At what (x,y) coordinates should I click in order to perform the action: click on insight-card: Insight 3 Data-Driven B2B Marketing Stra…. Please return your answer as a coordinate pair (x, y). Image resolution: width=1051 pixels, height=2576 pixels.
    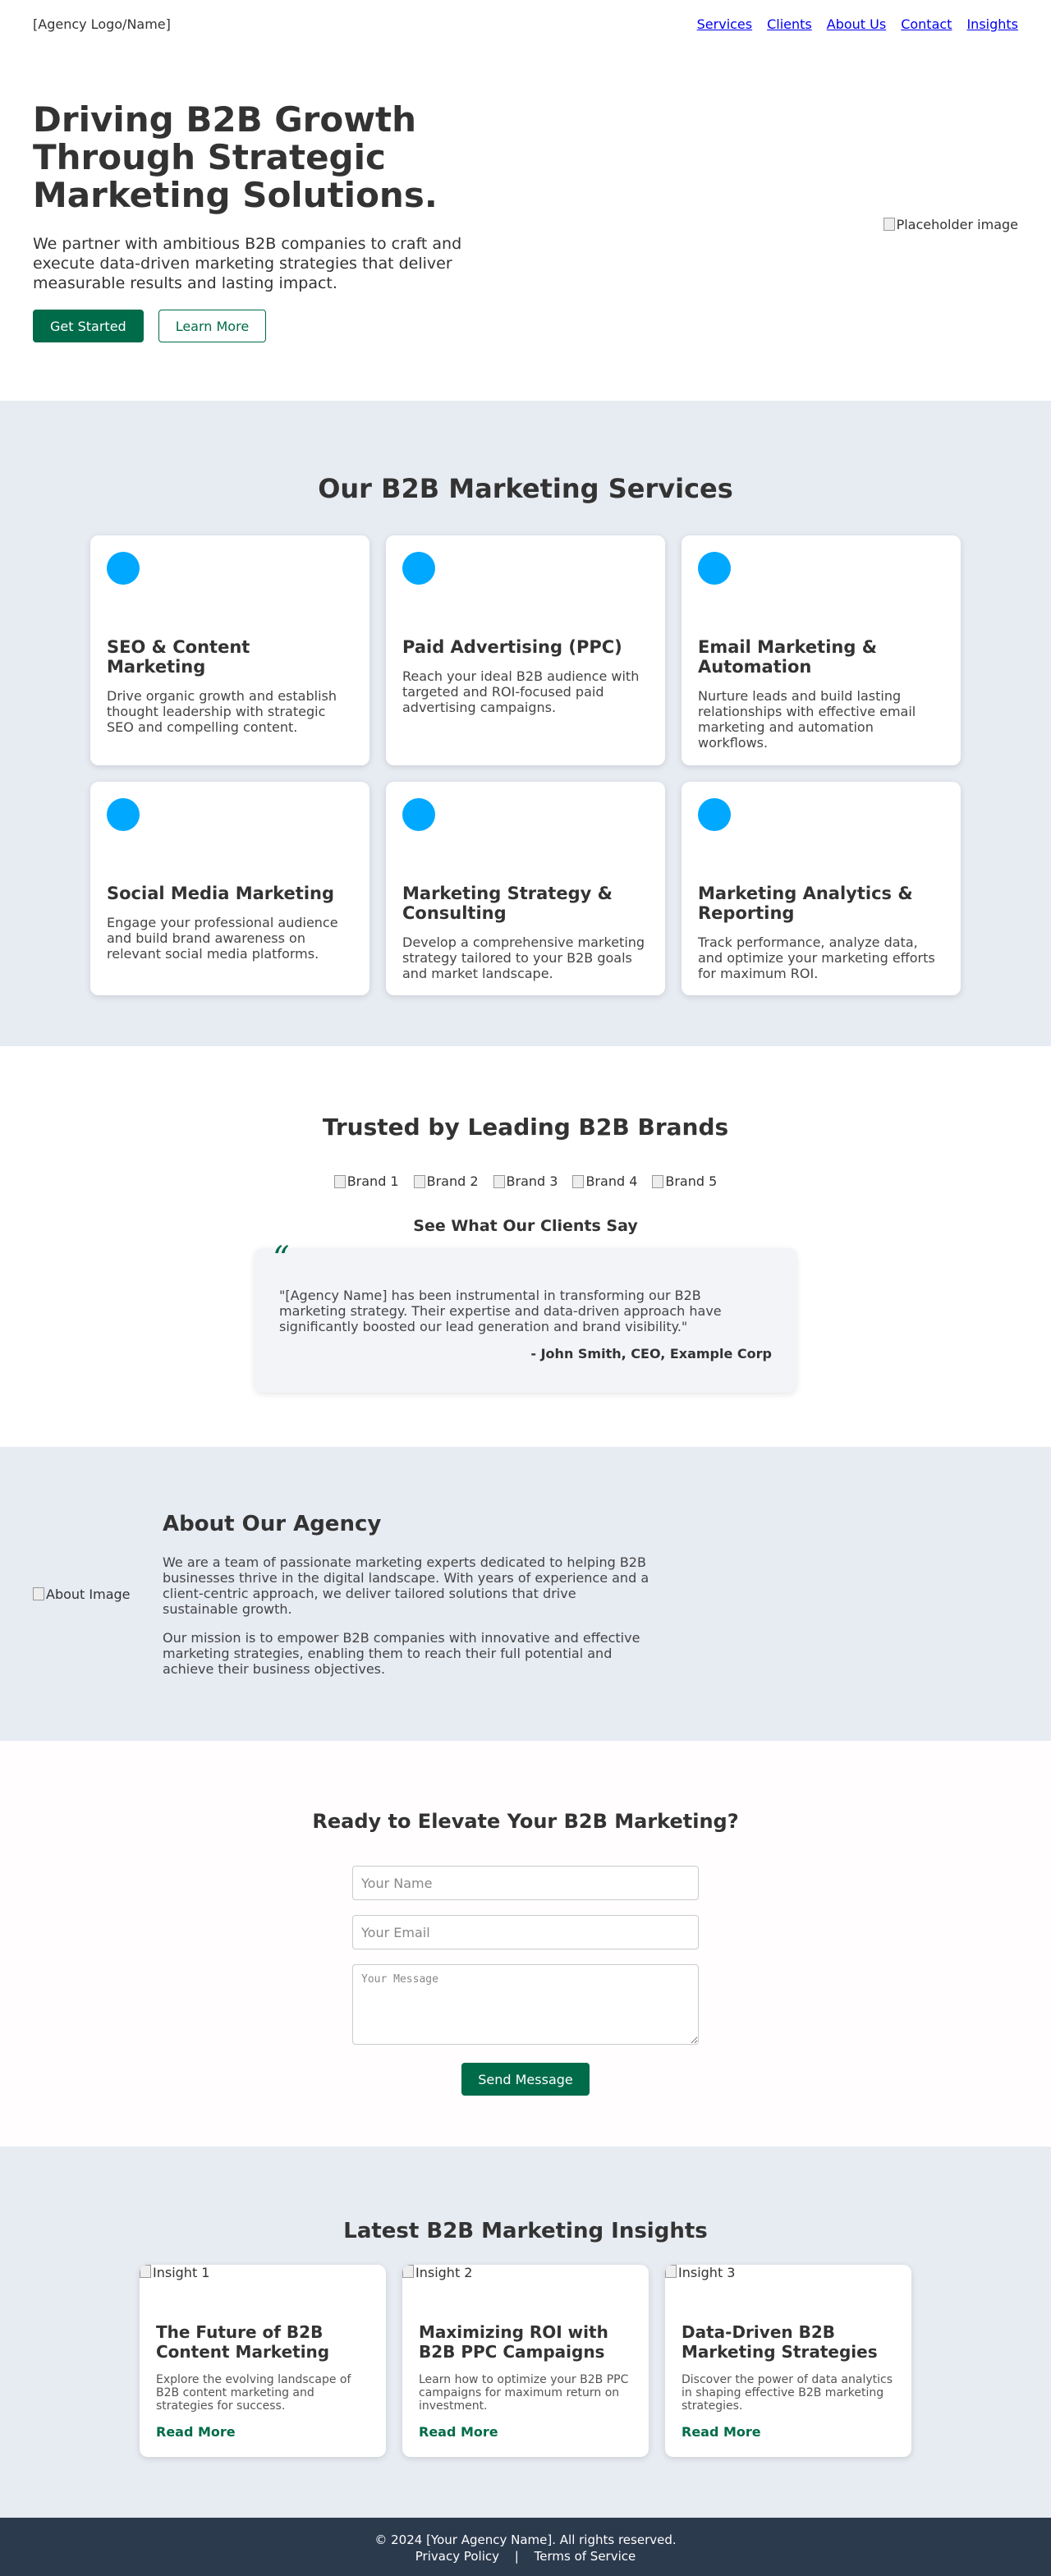
    Looking at the image, I should click on (788, 2361).